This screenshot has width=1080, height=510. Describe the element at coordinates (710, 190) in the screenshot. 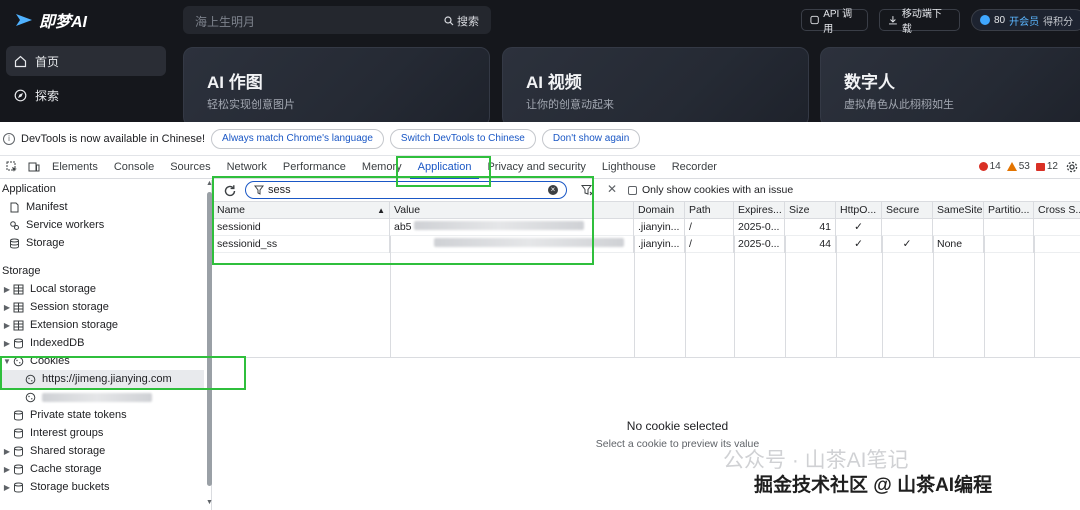

I see `only-issue-checkbox: Only show cookies with an issue` at that location.